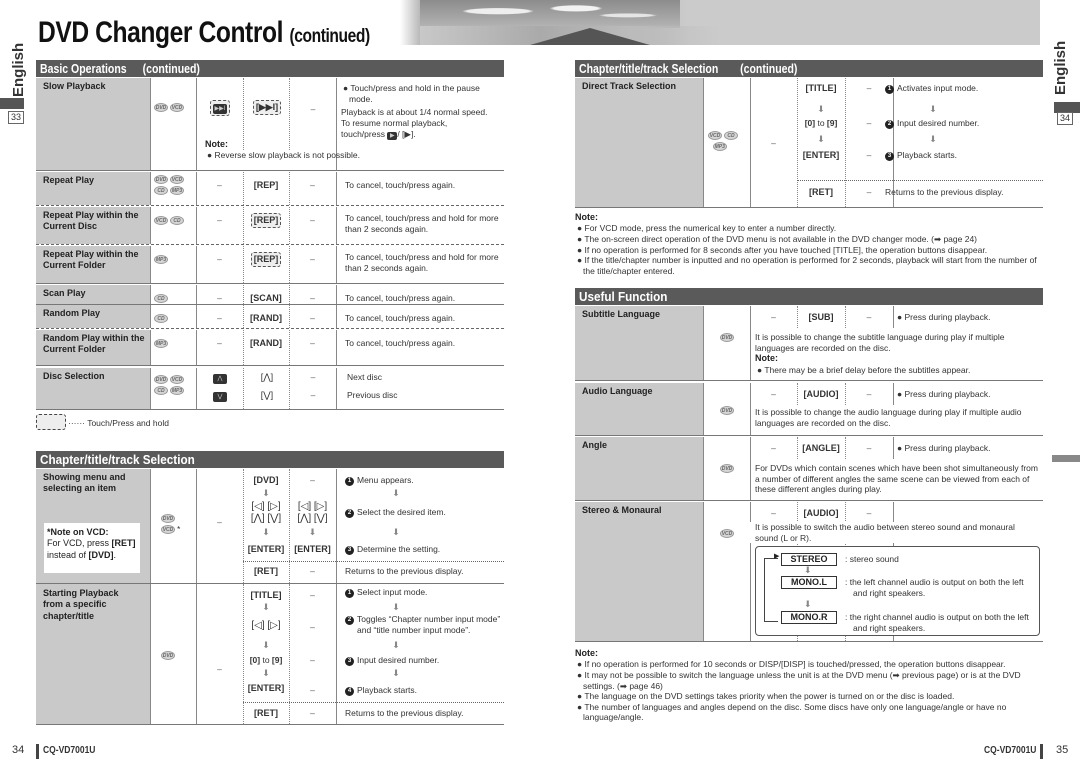 The image size is (1080, 763). I want to click on row-label: Repeat Play within the Current Folder, so click(93, 264).